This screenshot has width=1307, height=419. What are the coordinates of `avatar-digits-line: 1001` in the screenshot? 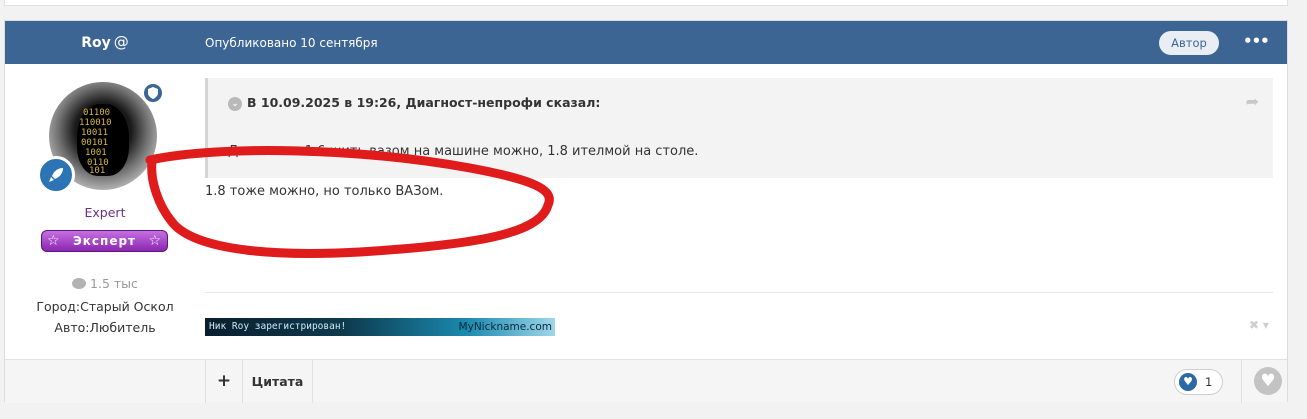 It's located at (96, 153).